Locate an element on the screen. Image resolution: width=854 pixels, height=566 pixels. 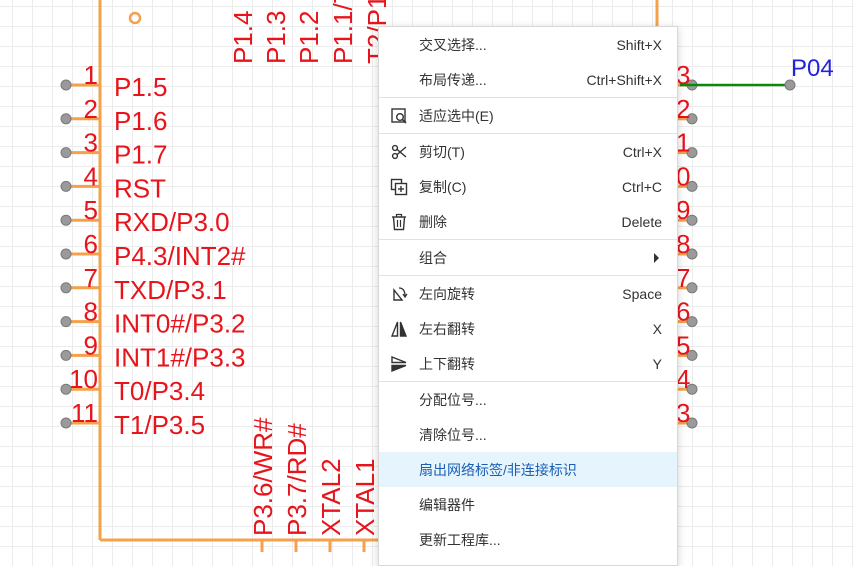
right-pin-number: 3 is located at coordinates (683, 413).